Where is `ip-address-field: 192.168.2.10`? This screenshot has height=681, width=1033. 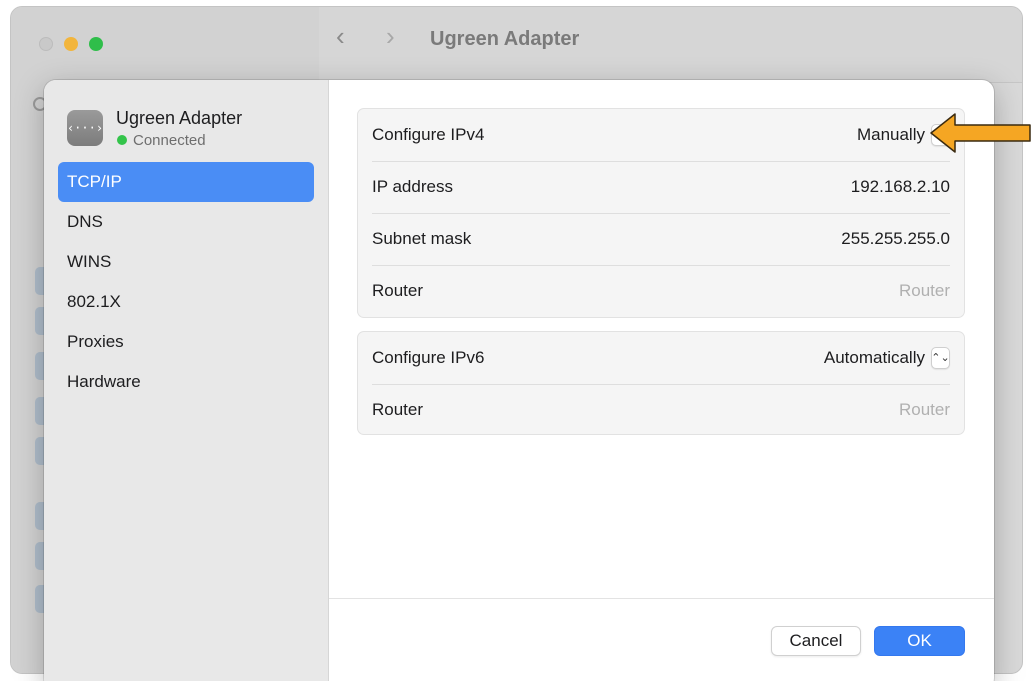
ip-address-field: 192.168.2.10 is located at coordinates (900, 187).